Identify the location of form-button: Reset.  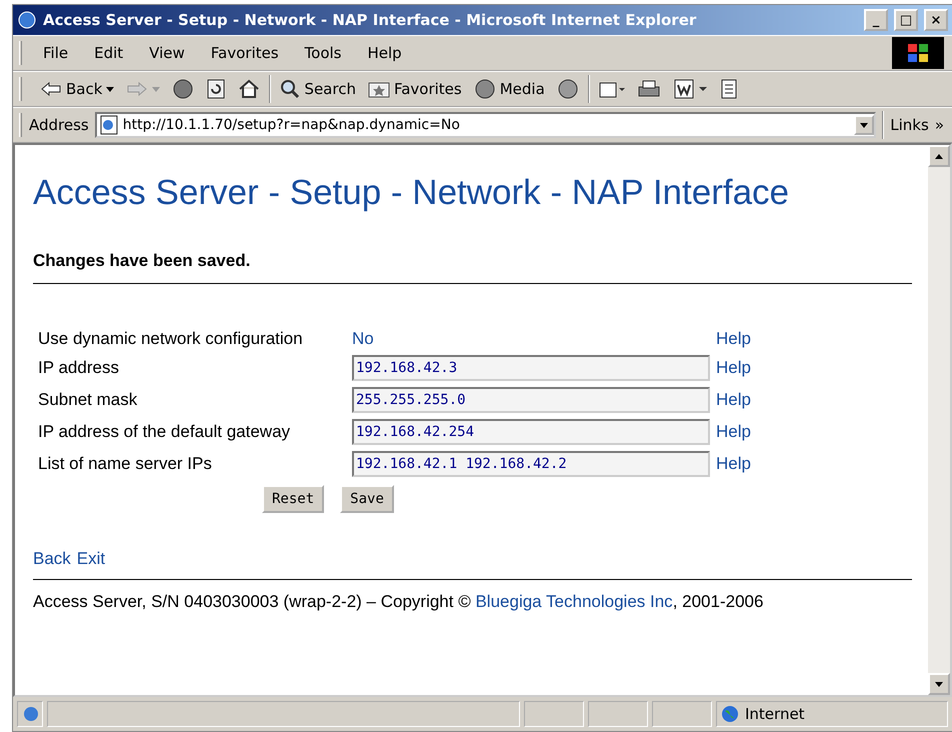
(293, 499).